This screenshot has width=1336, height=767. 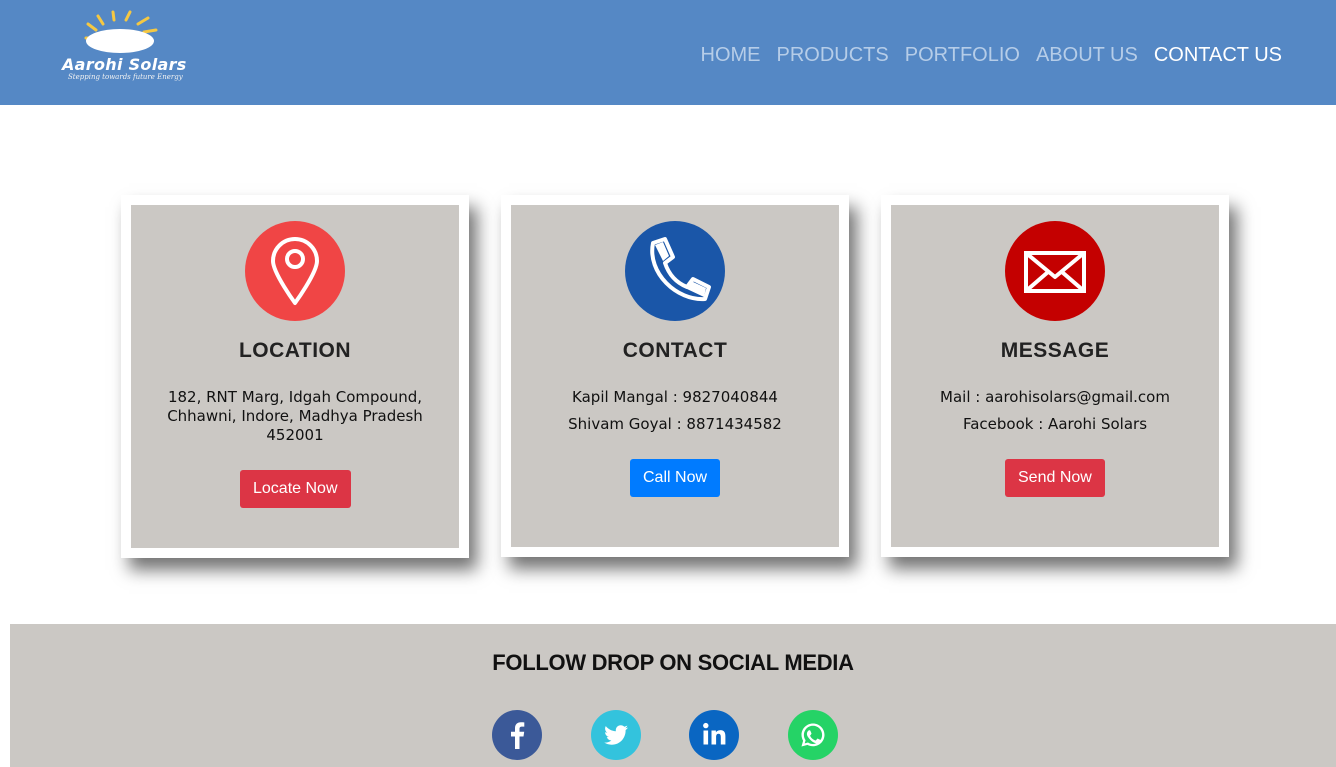 I want to click on envelope-icon, so click(x=1055, y=271).